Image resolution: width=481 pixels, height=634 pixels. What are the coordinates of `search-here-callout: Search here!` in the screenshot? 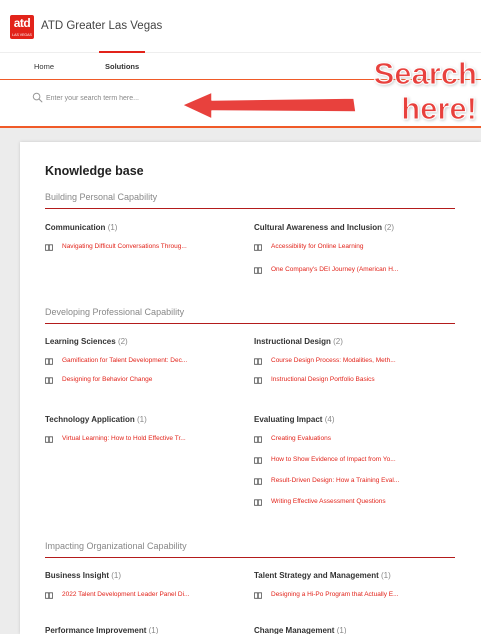 It's located at (407, 91).